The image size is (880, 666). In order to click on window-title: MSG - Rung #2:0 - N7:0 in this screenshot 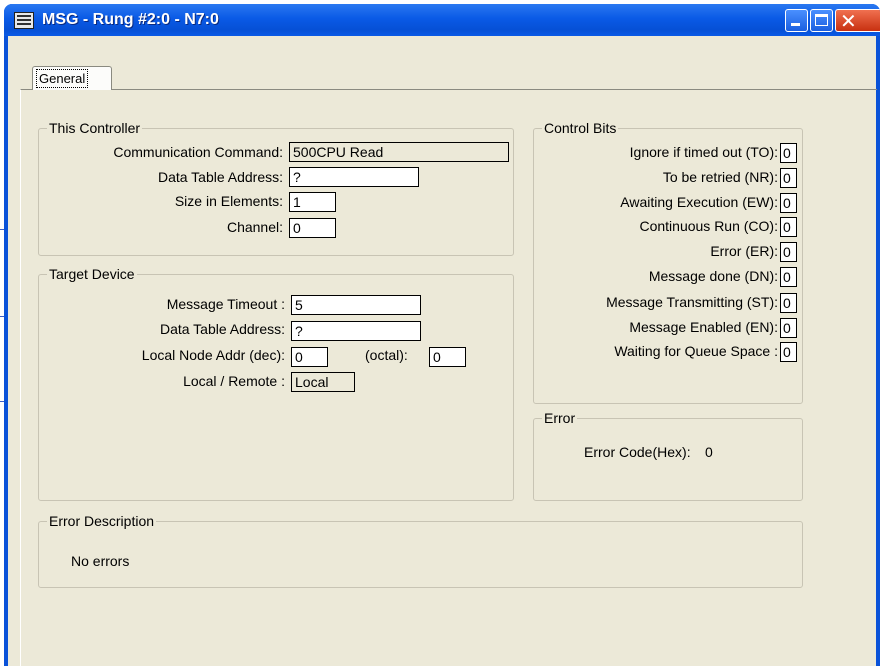, I will do `click(130, 19)`.